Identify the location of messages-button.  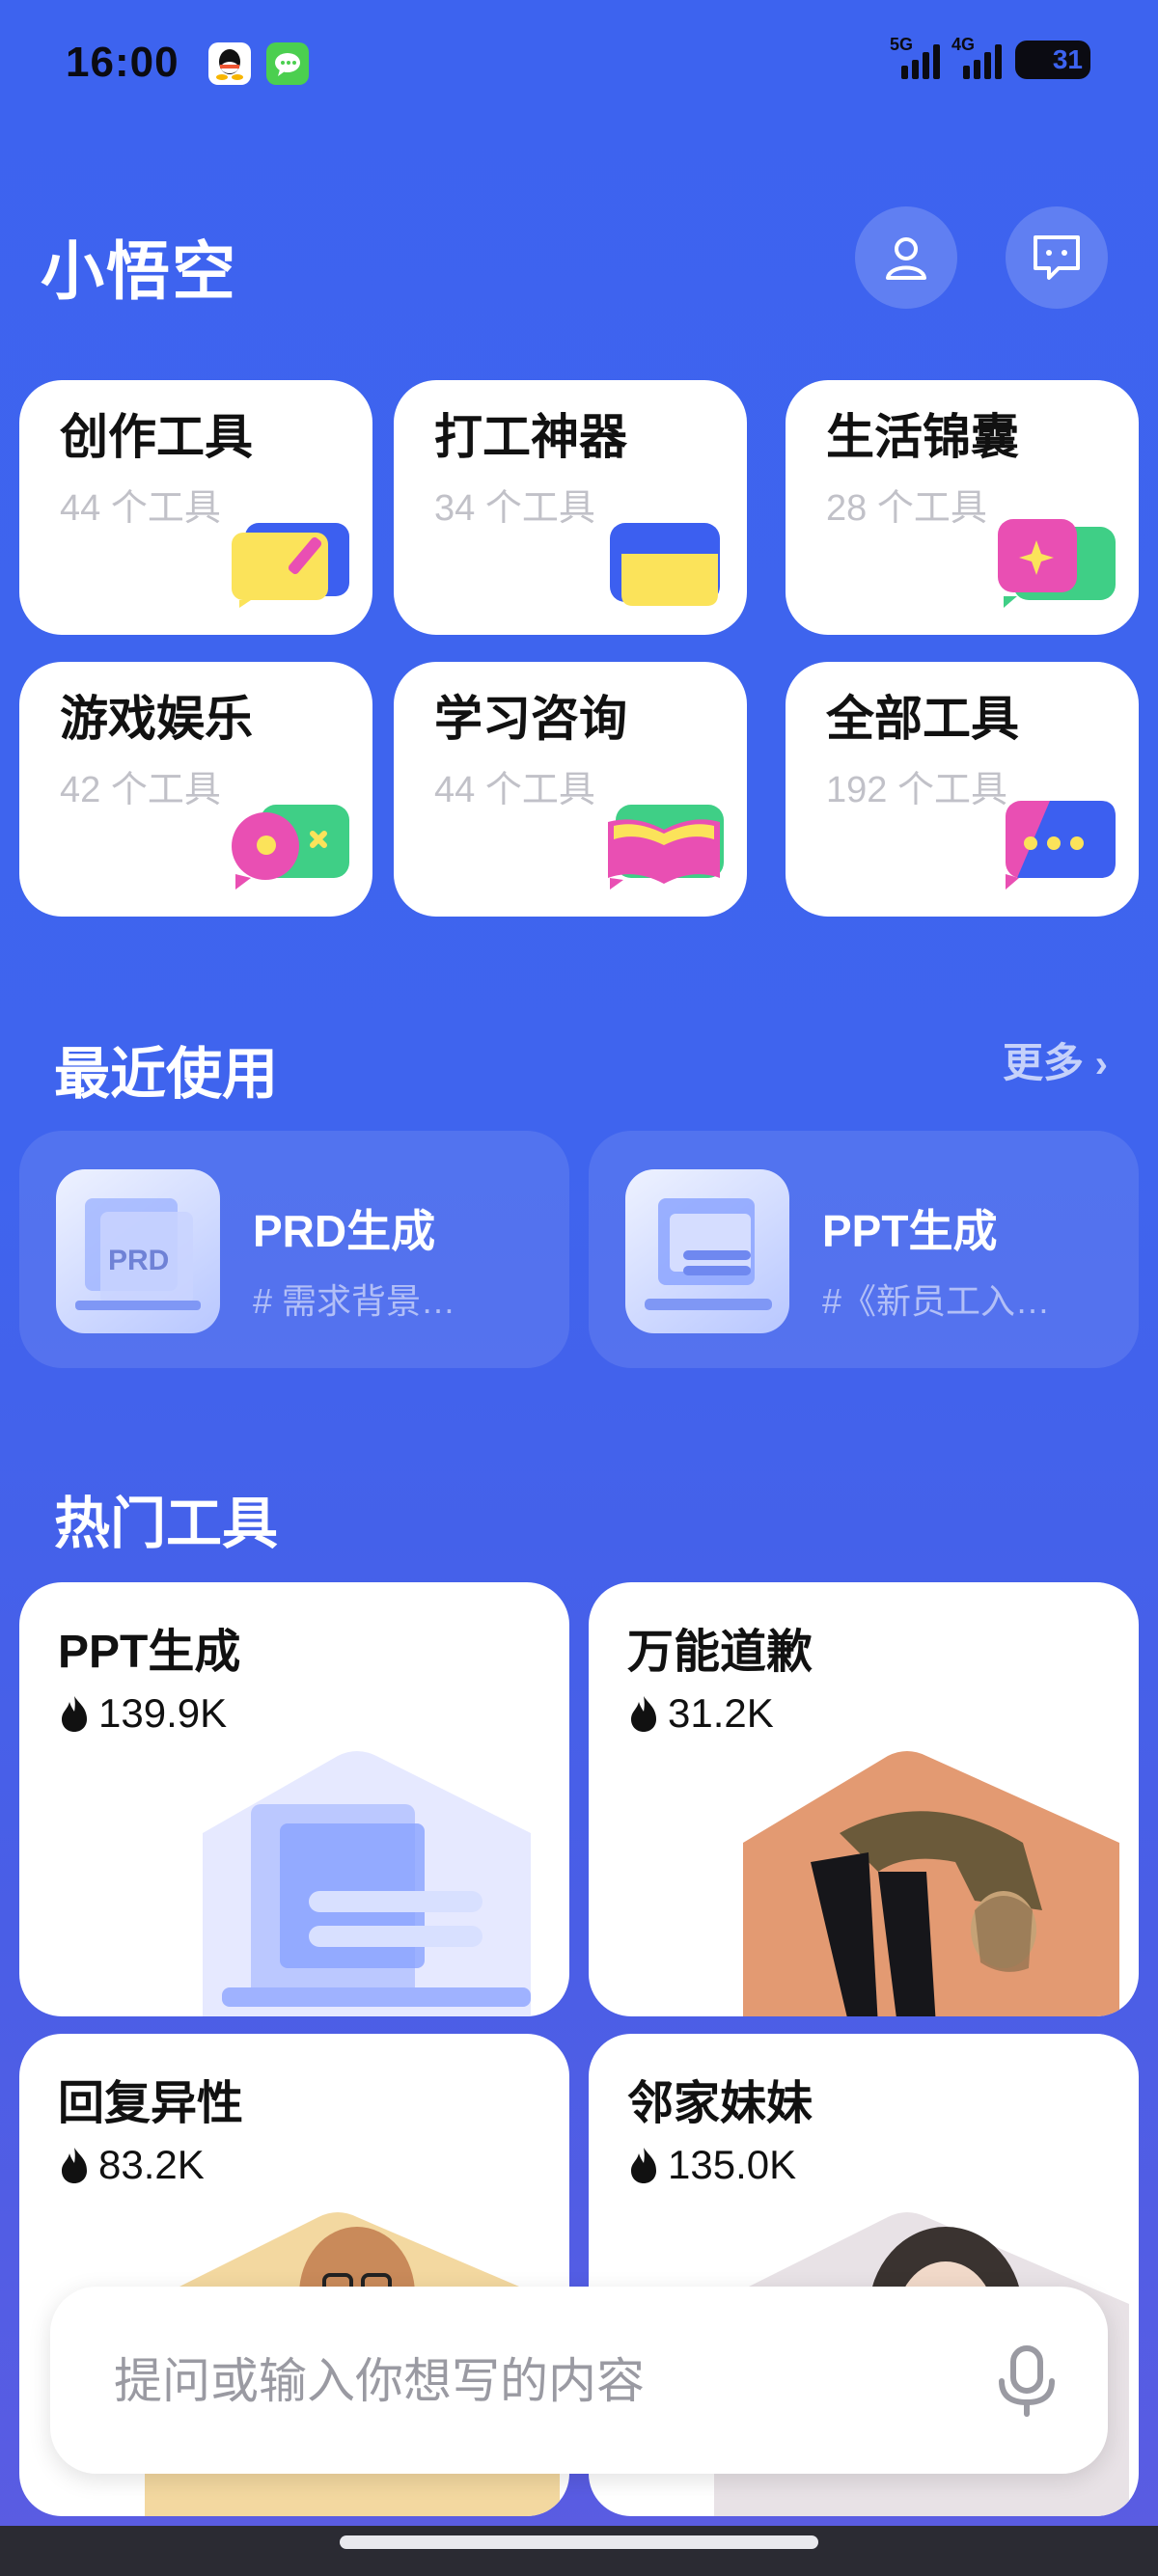
(1057, 257).